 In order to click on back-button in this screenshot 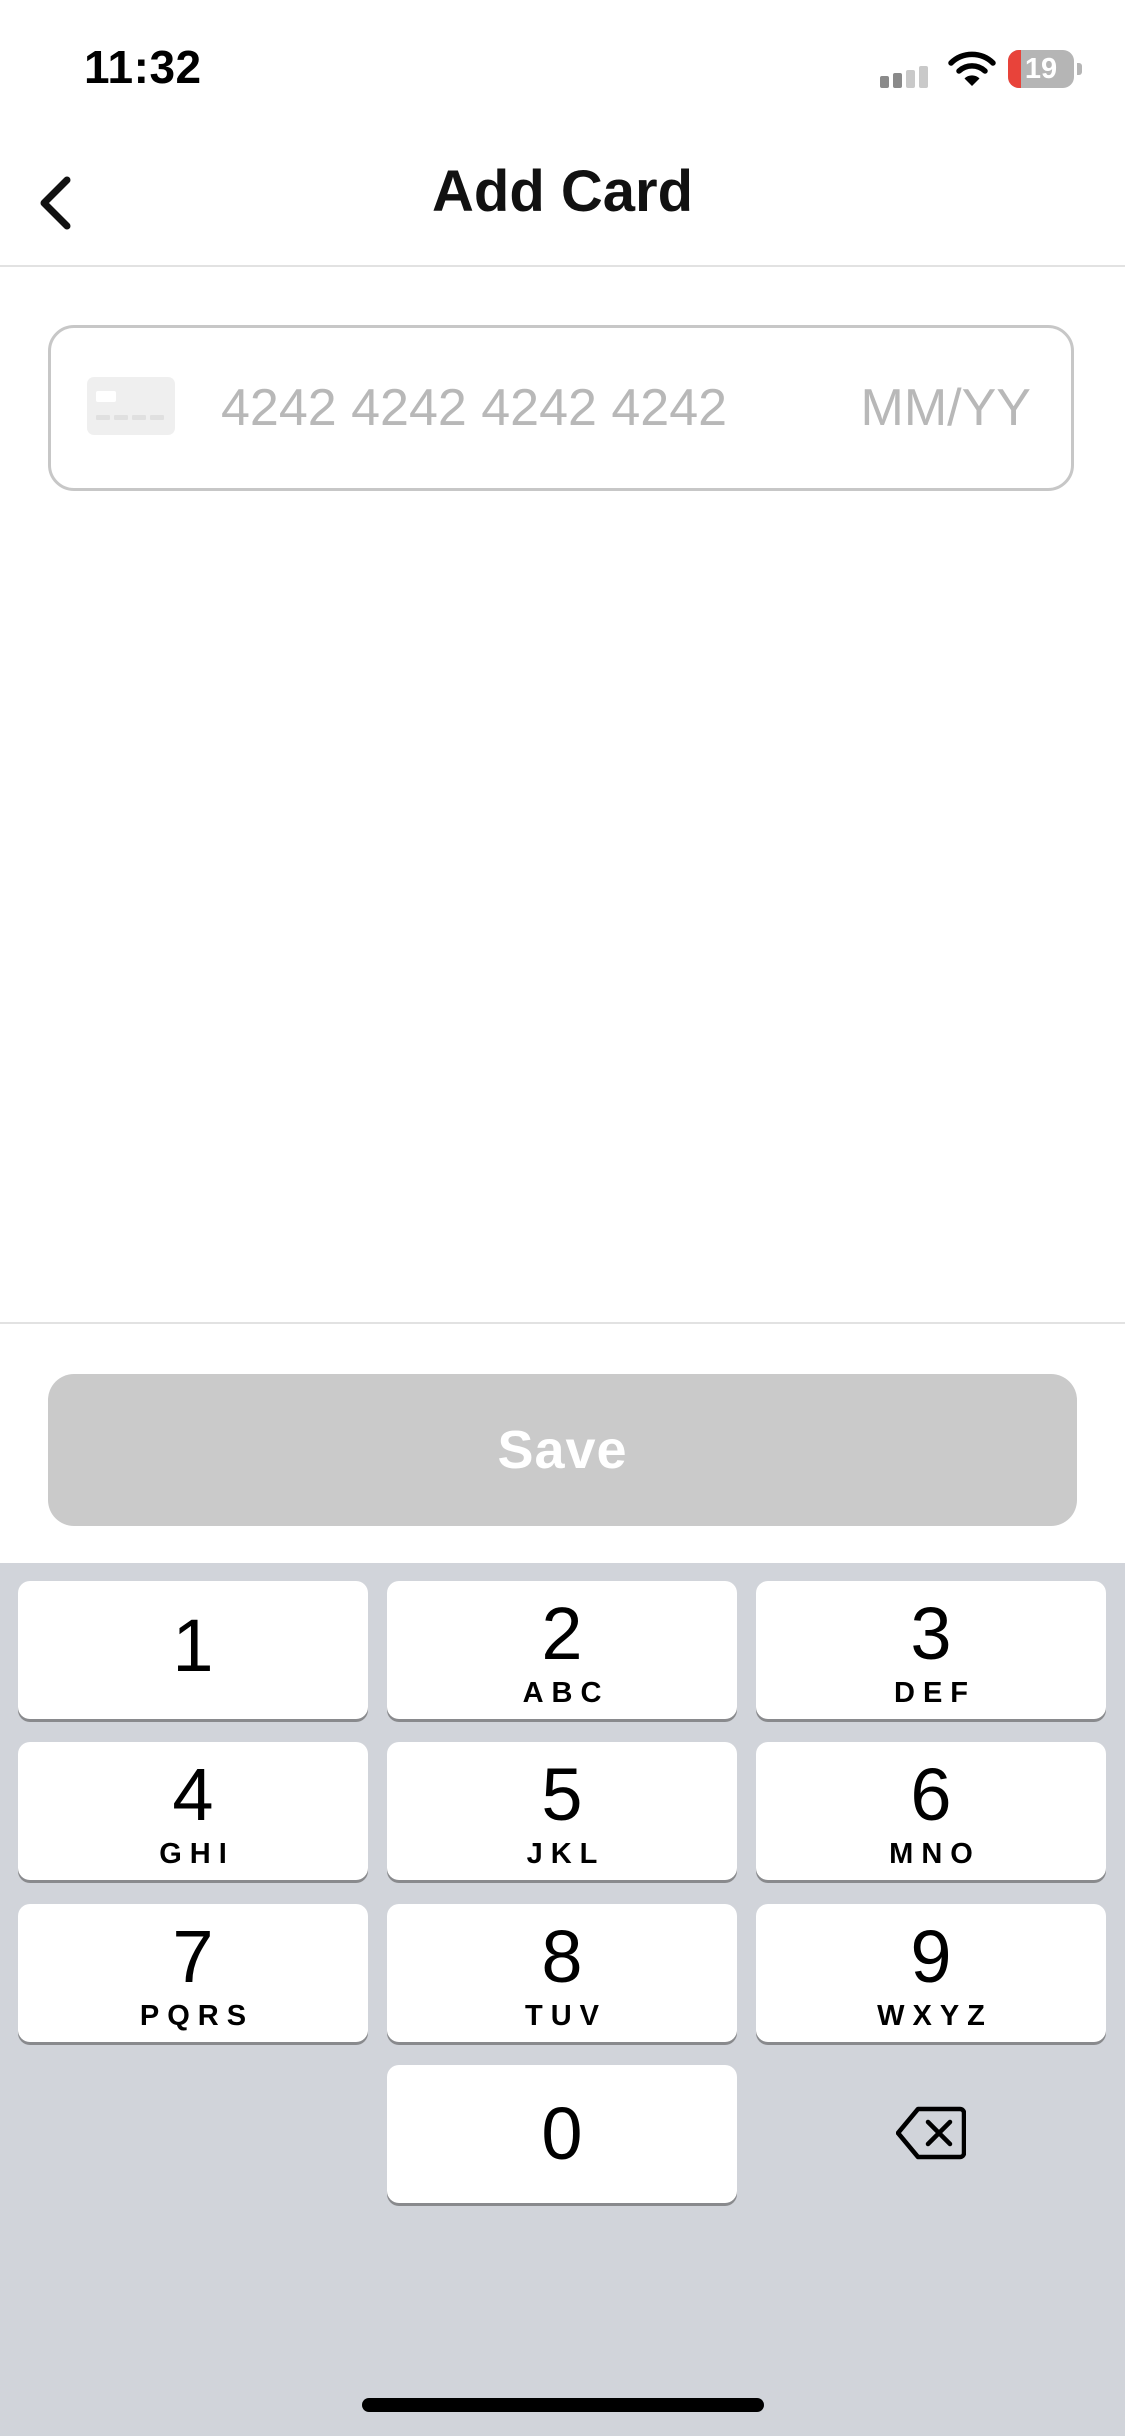, I will do `click(57, 203)`.